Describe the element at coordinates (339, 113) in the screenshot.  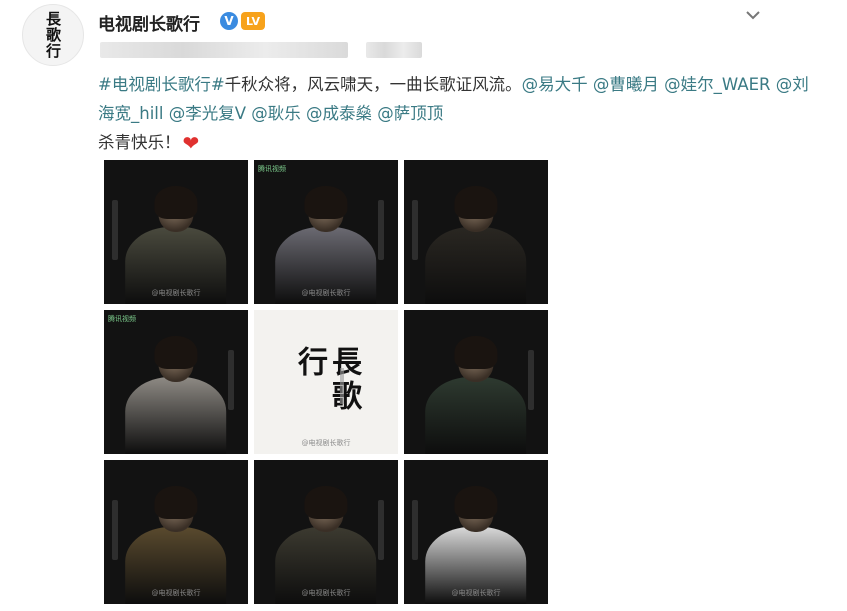
I see `mention-link: @成泰燊` at that location.